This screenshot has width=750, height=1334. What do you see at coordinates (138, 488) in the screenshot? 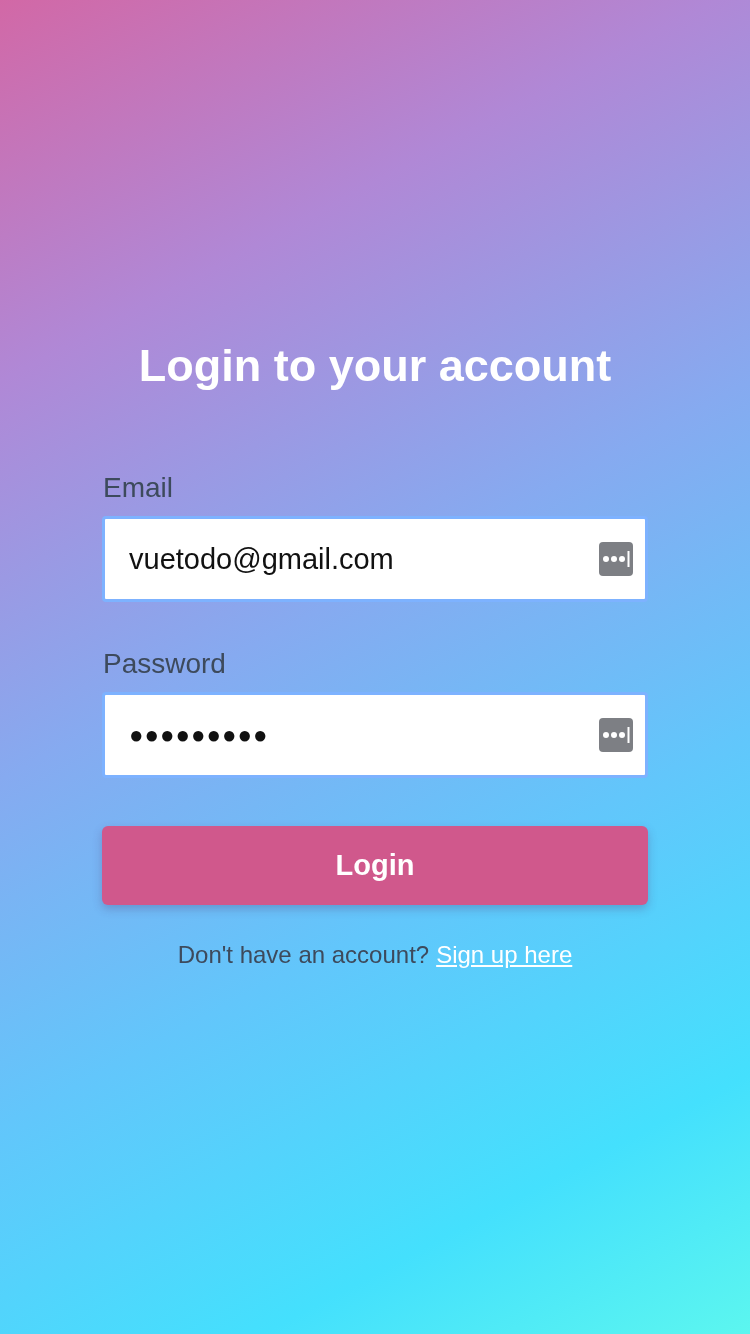
I see `field-label: Email` at bounding box center [138, 488].